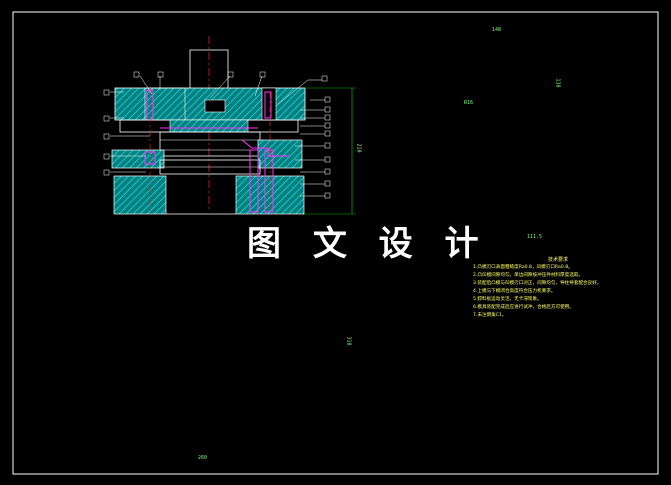 The width and height of the screenshot is (671, 485). What do you see at coordinates (358, 148) in the screenshot?
I see `dim-total-height: 210` at bounding box center [358, 148].